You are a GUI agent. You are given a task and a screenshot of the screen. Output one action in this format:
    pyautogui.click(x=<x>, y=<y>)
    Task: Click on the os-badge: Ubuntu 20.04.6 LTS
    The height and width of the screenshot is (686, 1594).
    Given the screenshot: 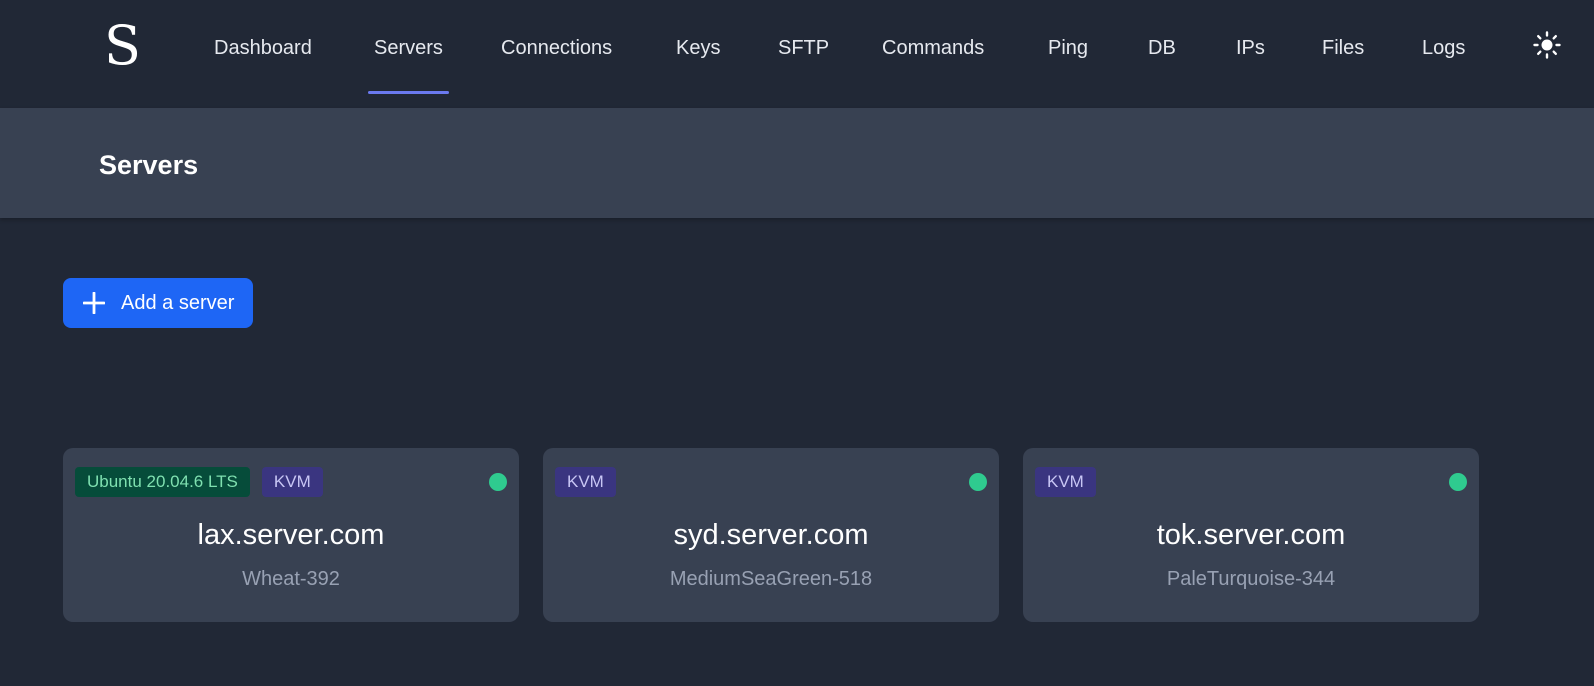 What is the action you would take?
    pyautogui.click(x=162, y=482)
    